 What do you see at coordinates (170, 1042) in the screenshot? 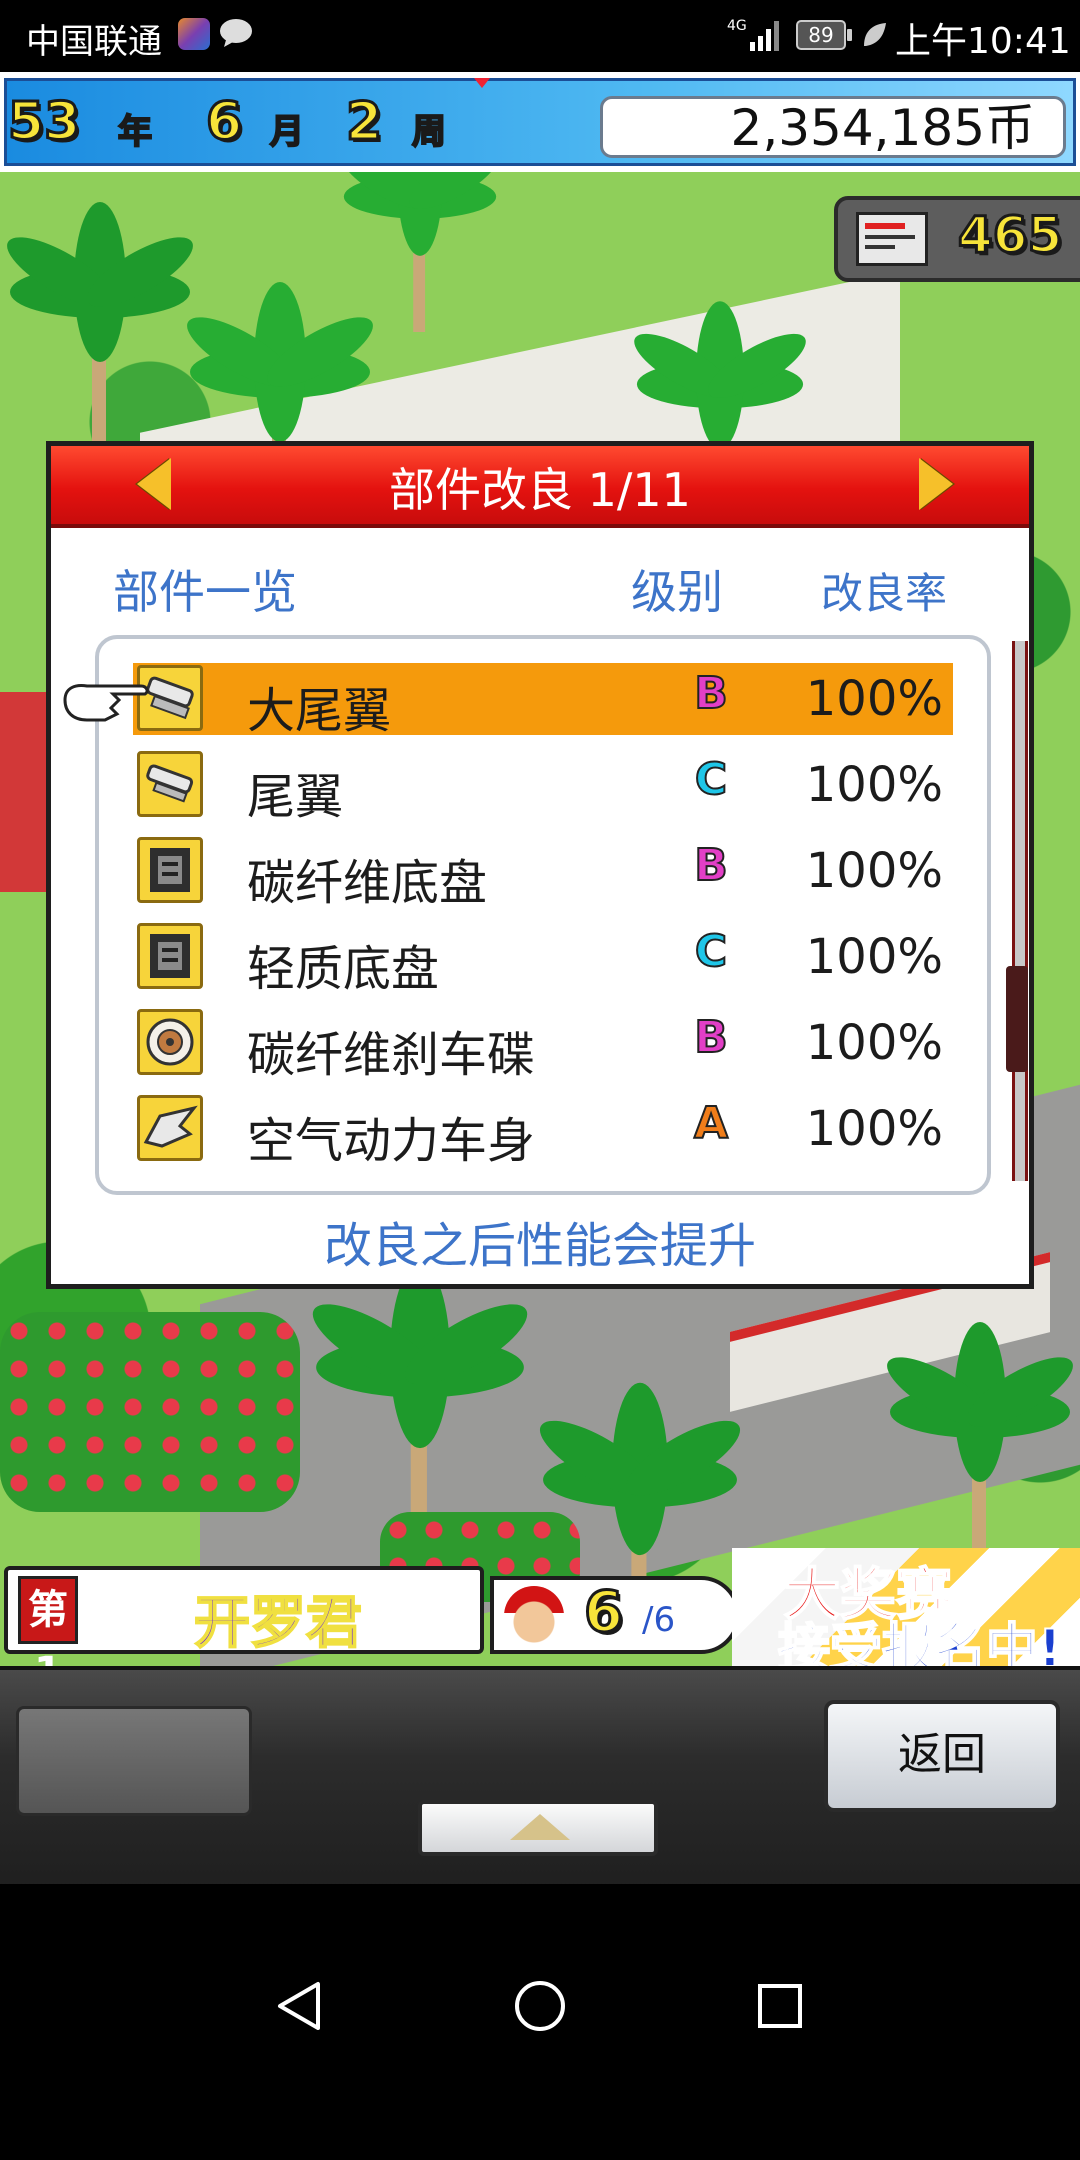
I see `brake-disc-icon` at bounding box center [170, 1042].